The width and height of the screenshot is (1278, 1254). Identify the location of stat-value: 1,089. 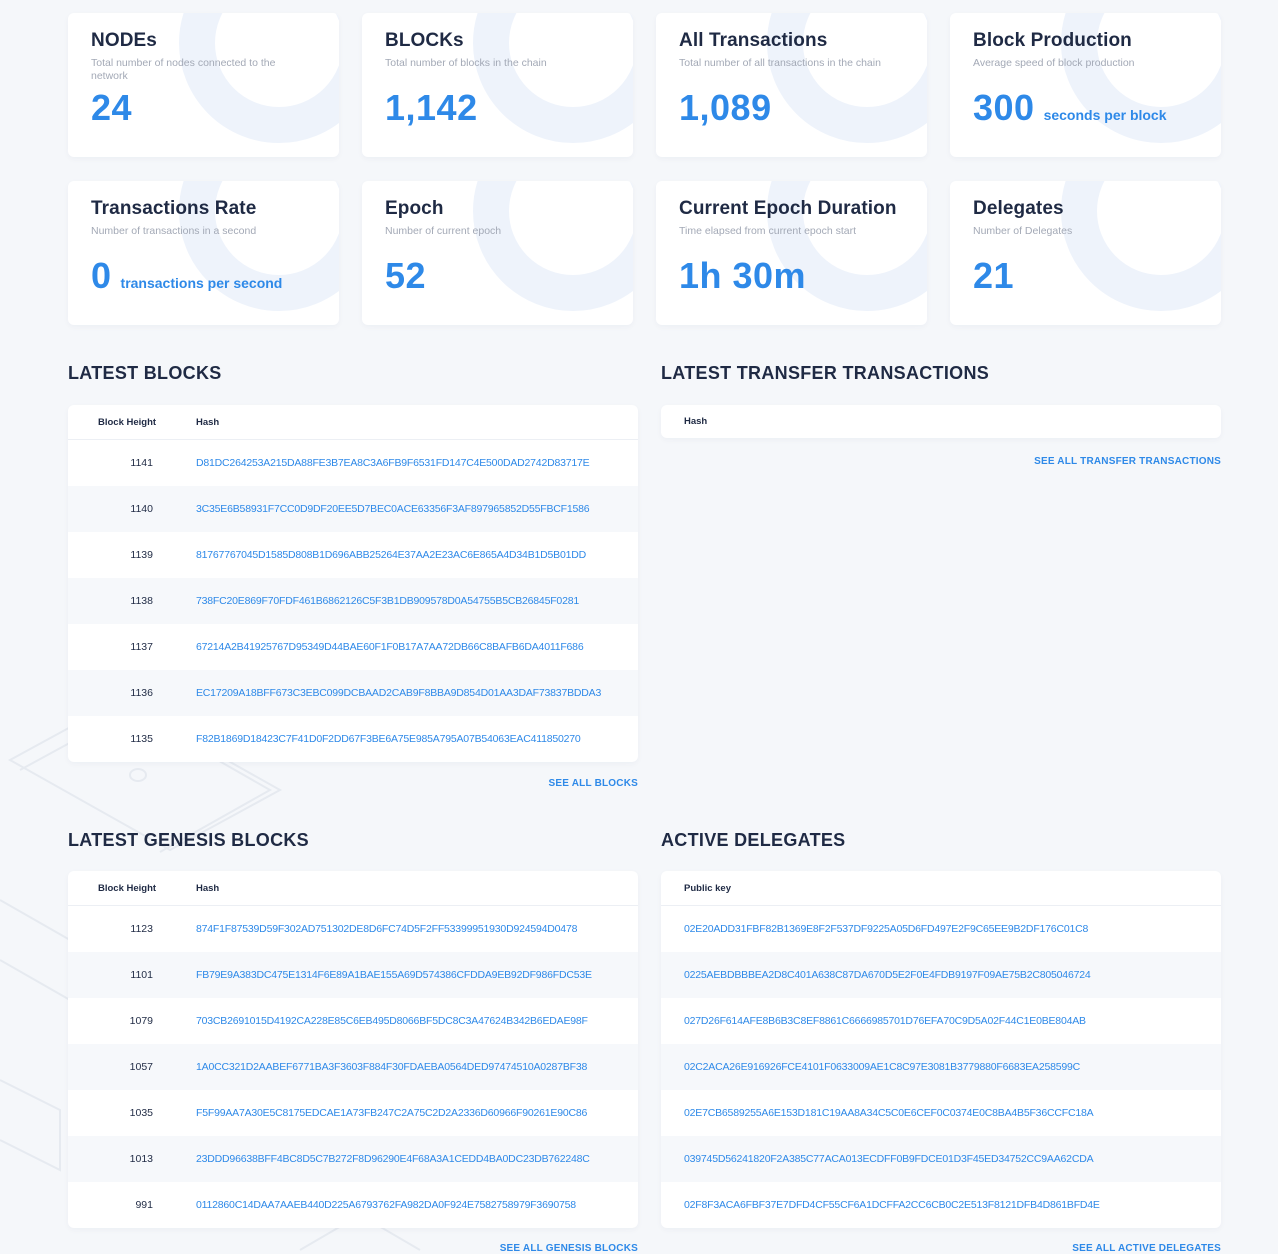
(725, 107).